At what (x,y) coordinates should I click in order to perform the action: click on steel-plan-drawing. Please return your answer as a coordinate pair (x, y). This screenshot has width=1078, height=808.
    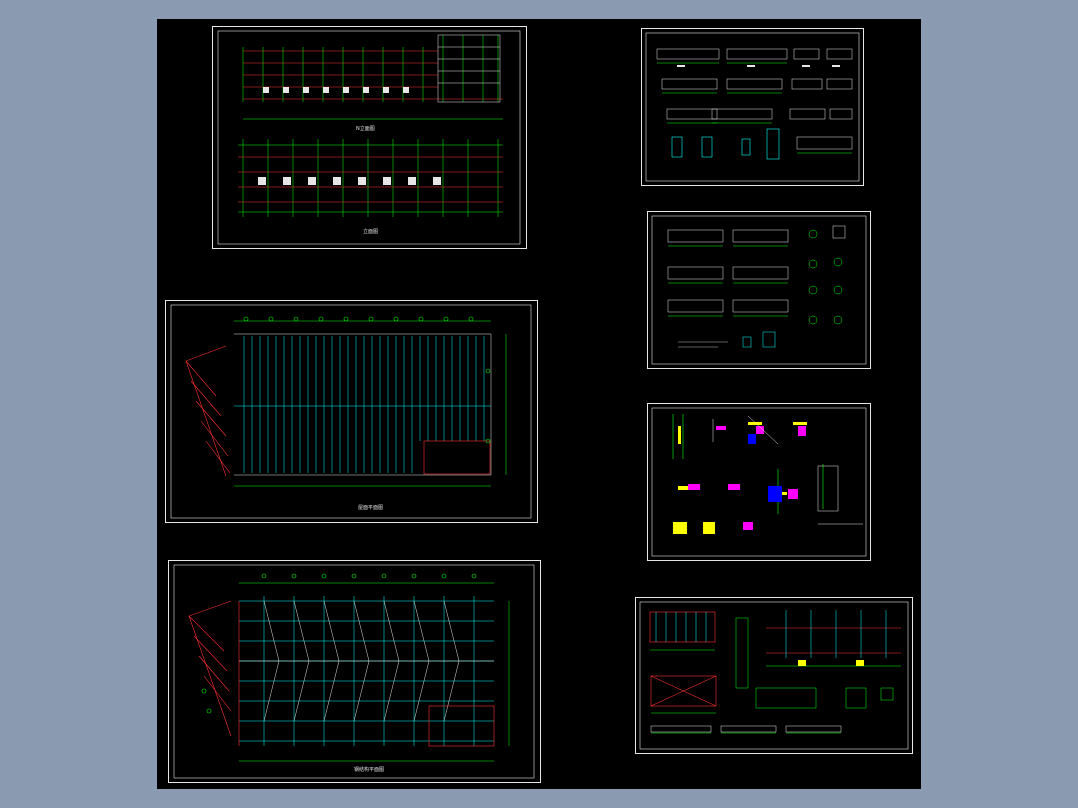
    Looking at the image, I should click on (354, 671).